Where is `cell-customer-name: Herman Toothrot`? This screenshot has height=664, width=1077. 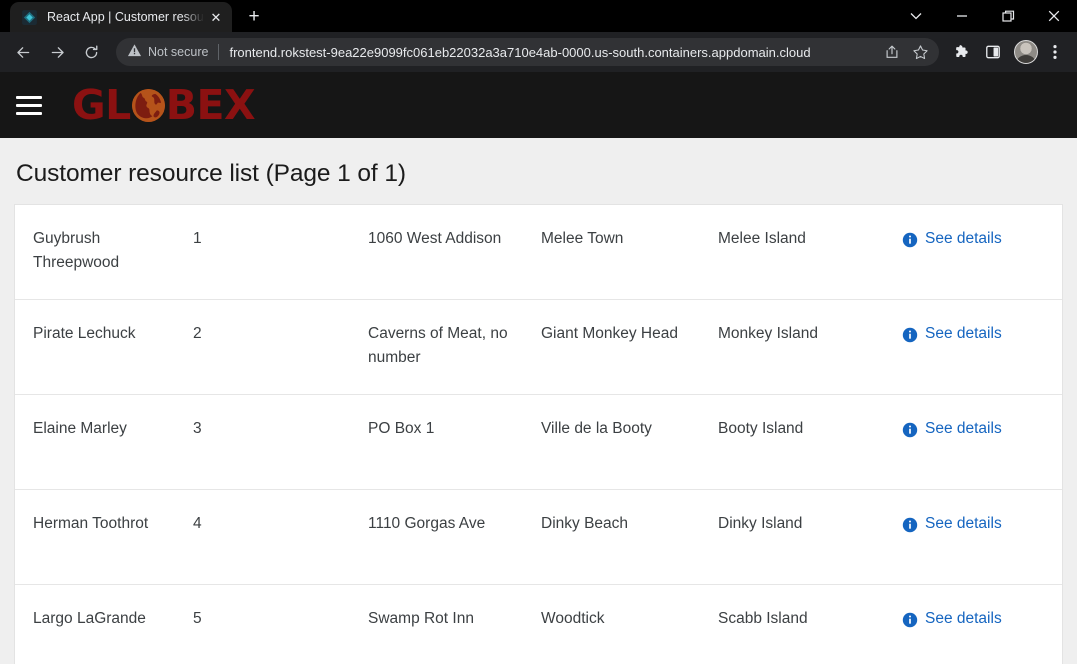
cell-customer-name: Herman Toothrot is located at coordinates (91, 523).